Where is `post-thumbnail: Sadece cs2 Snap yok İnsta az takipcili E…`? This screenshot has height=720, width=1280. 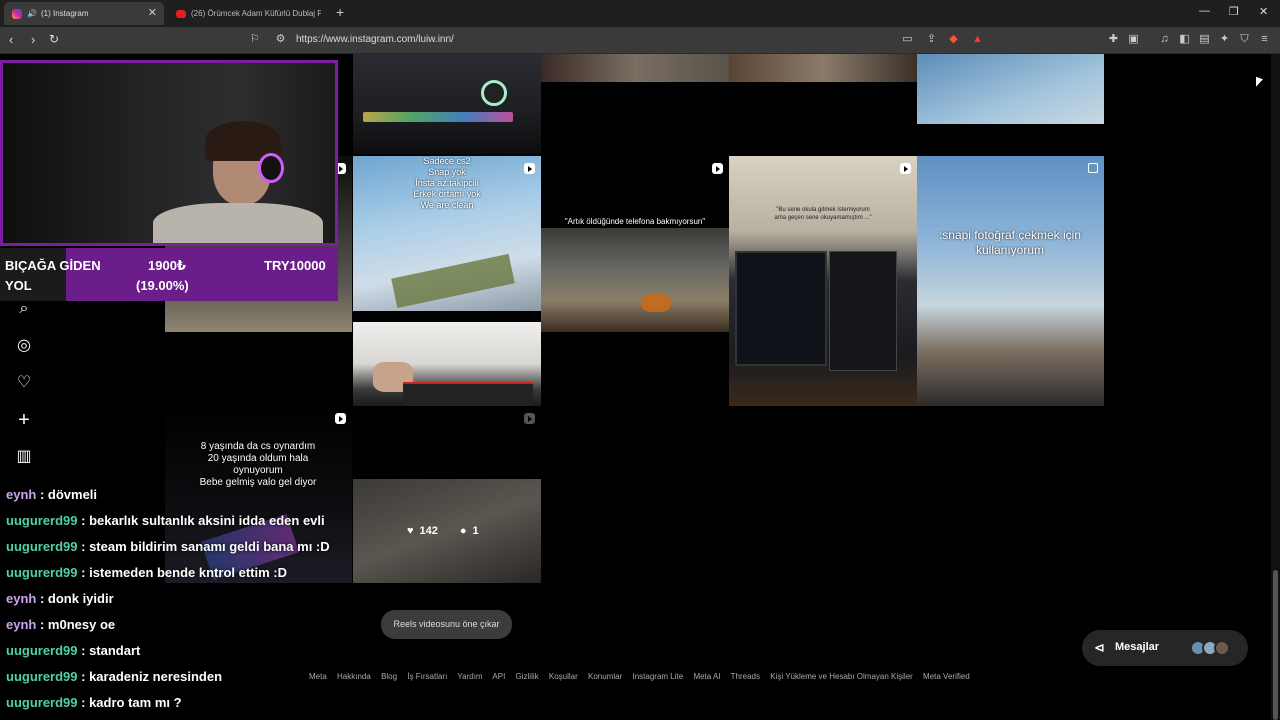 post-thumbnail: Sadece cs2 Snap yok İnsta az takipcili E… is located at coordinates (447, 233).